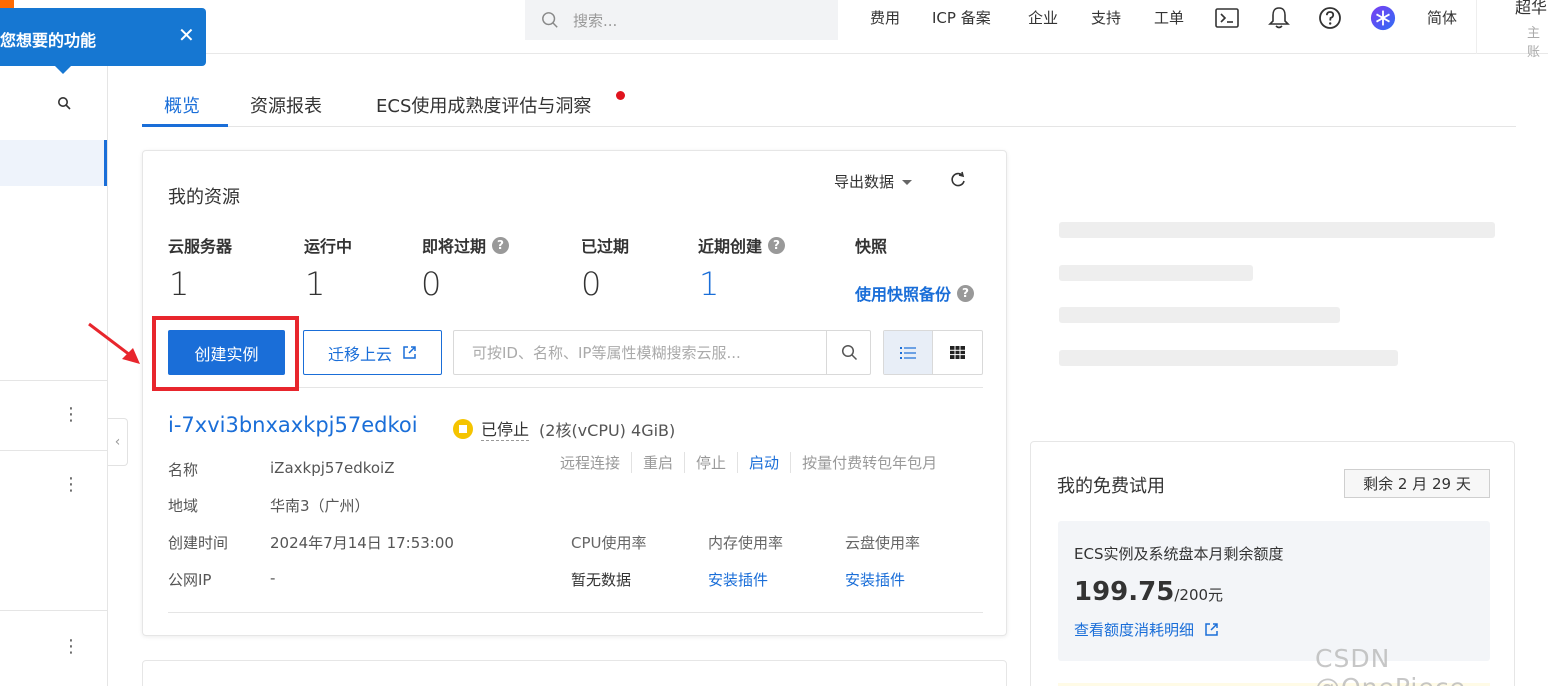  What do you see at coordinates (198, 543) in the screenshot?
I see `field-label-created: 创建时间` at bounding box center [198, 543].